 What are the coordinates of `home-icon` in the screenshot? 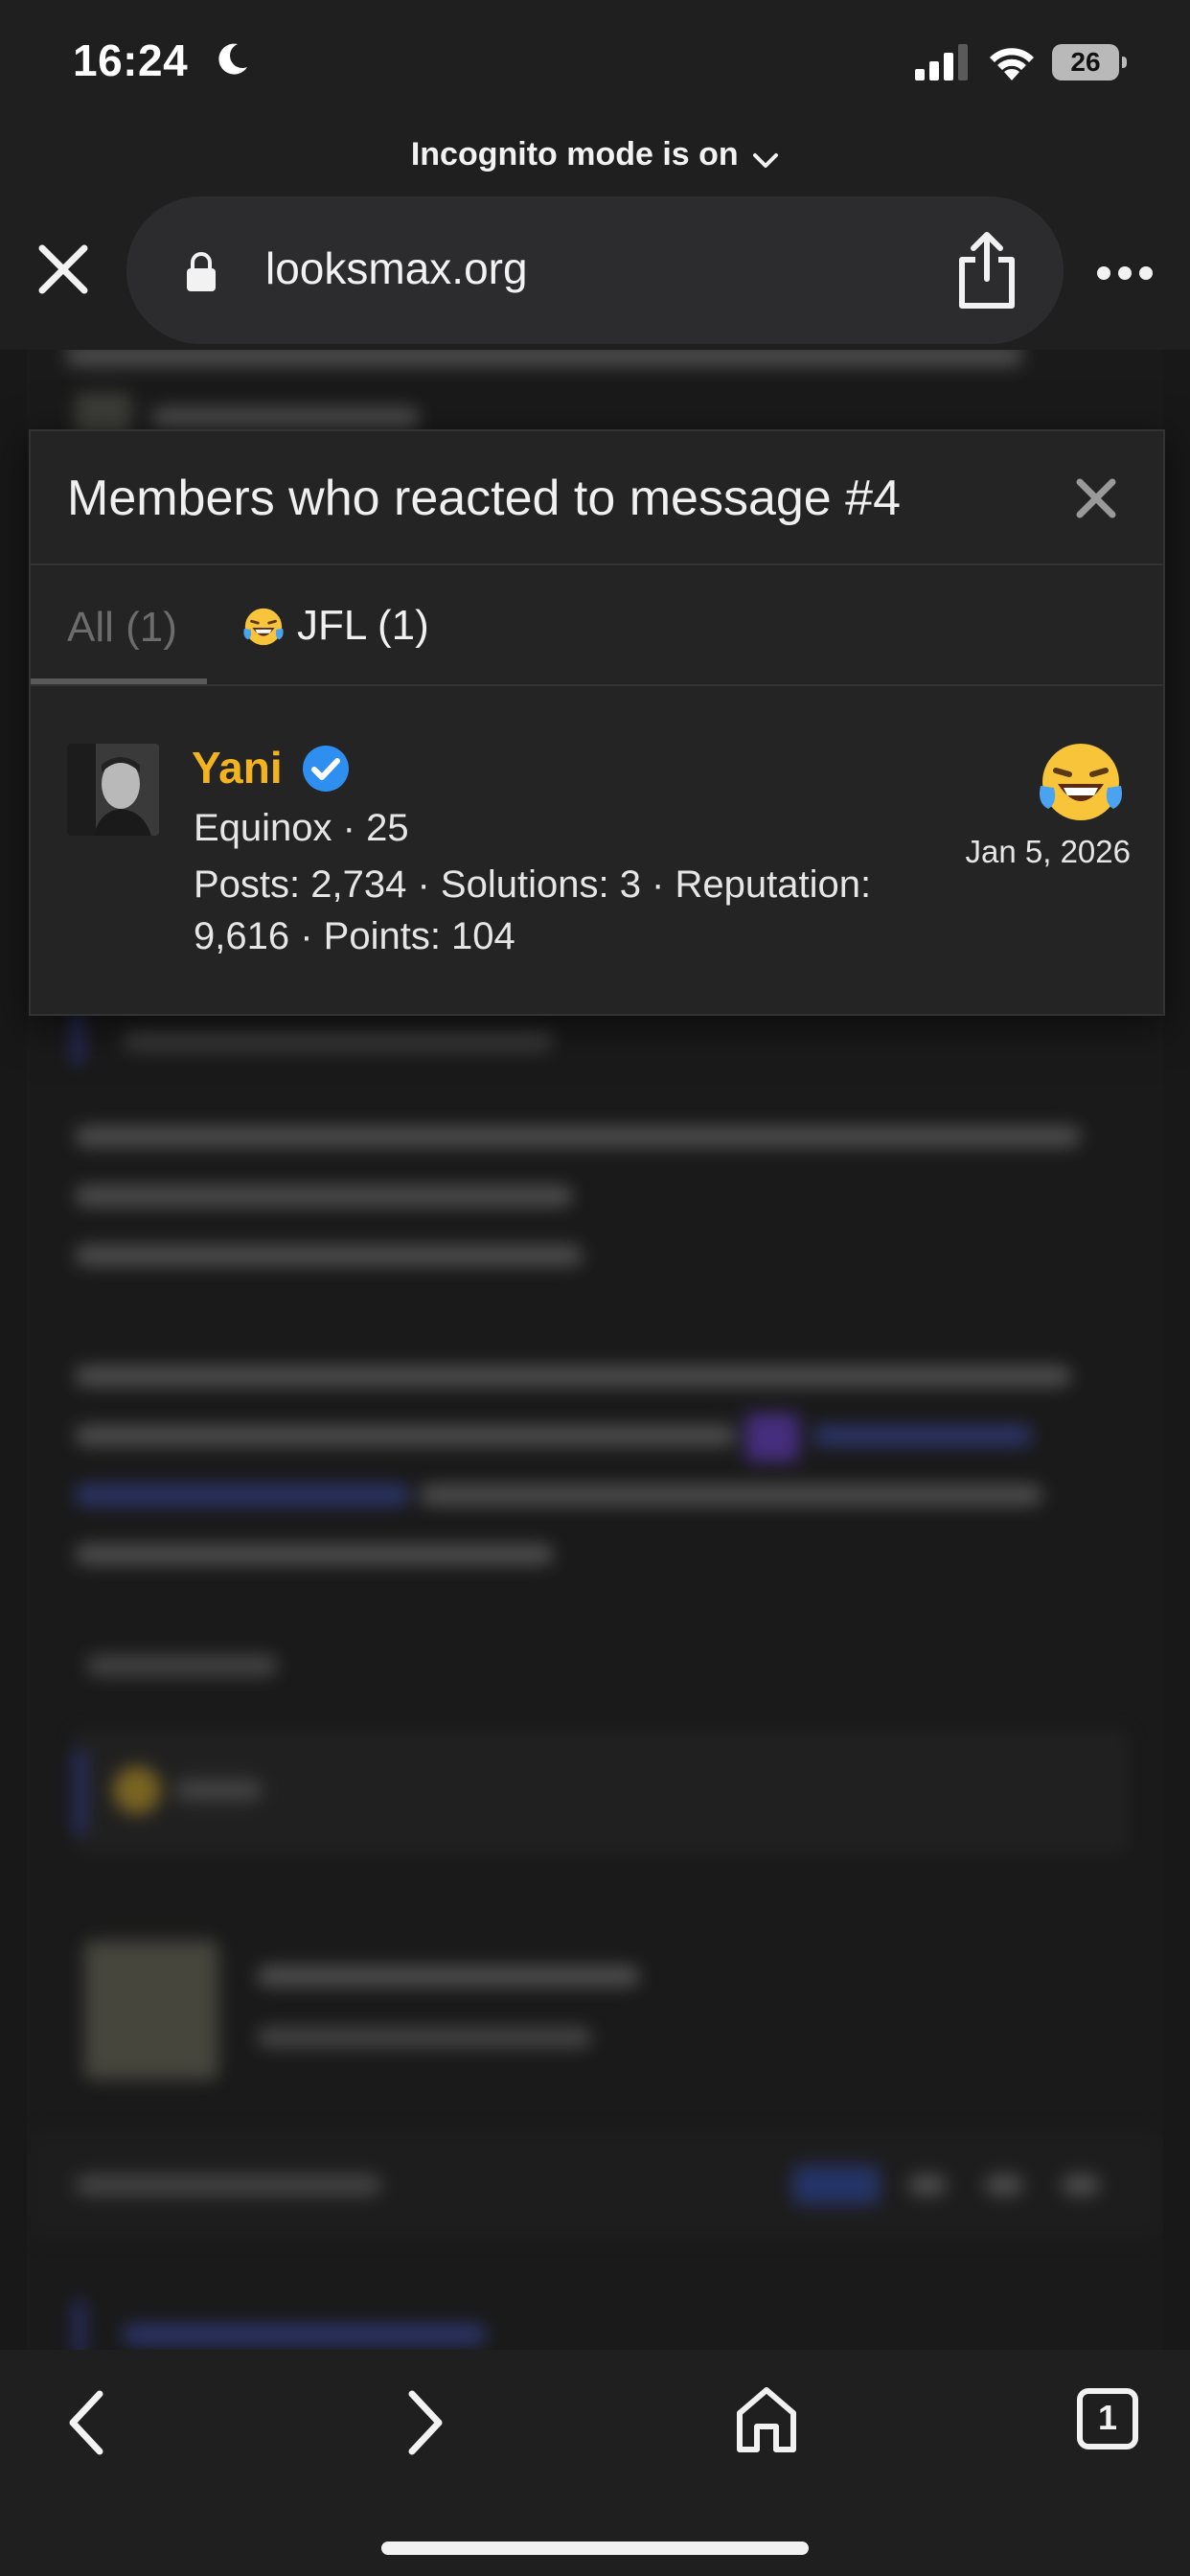 It's located at (766, 2418).